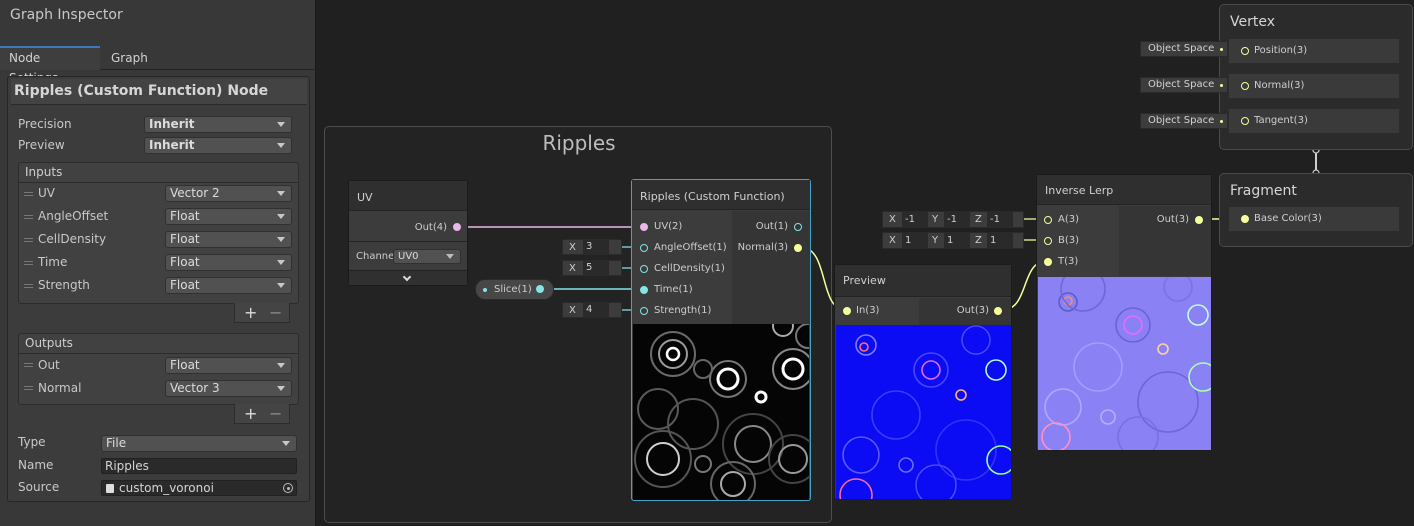 Image resolution: width=1414 pixels, height=526 pixels. I want to click on vertex-context: Vertex Position(3) Normal(3) Tangent(3), so click(1316, 77).